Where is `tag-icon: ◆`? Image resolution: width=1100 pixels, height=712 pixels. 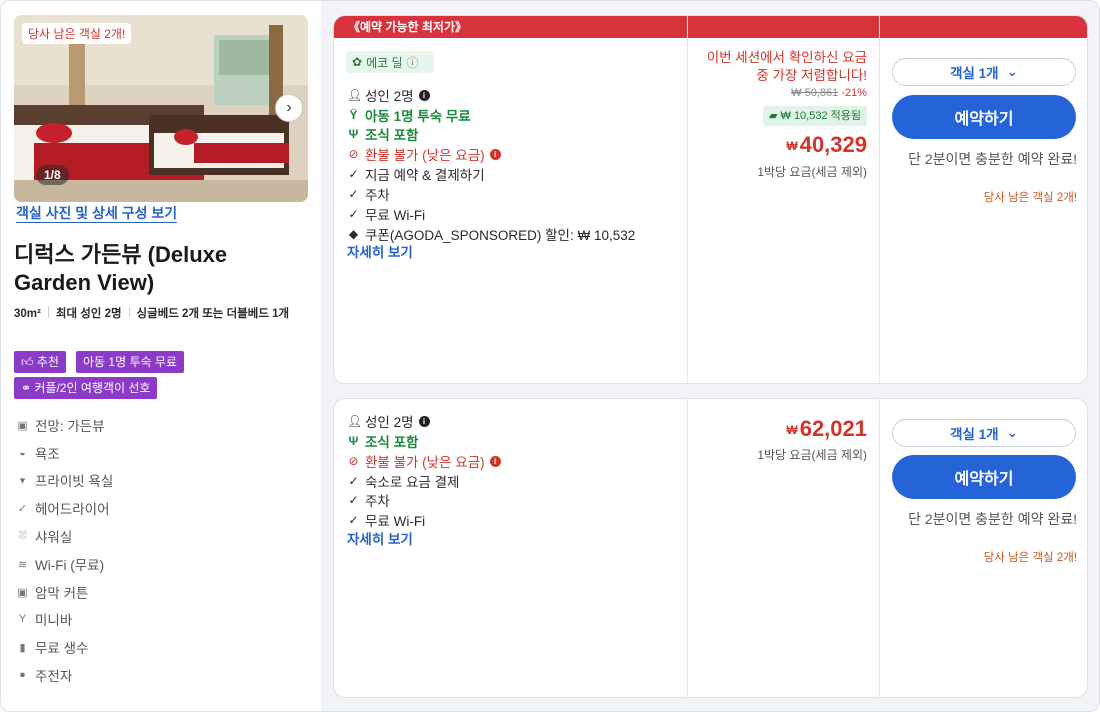 tag-icon: ◆ is located at coordinates (353, 234).